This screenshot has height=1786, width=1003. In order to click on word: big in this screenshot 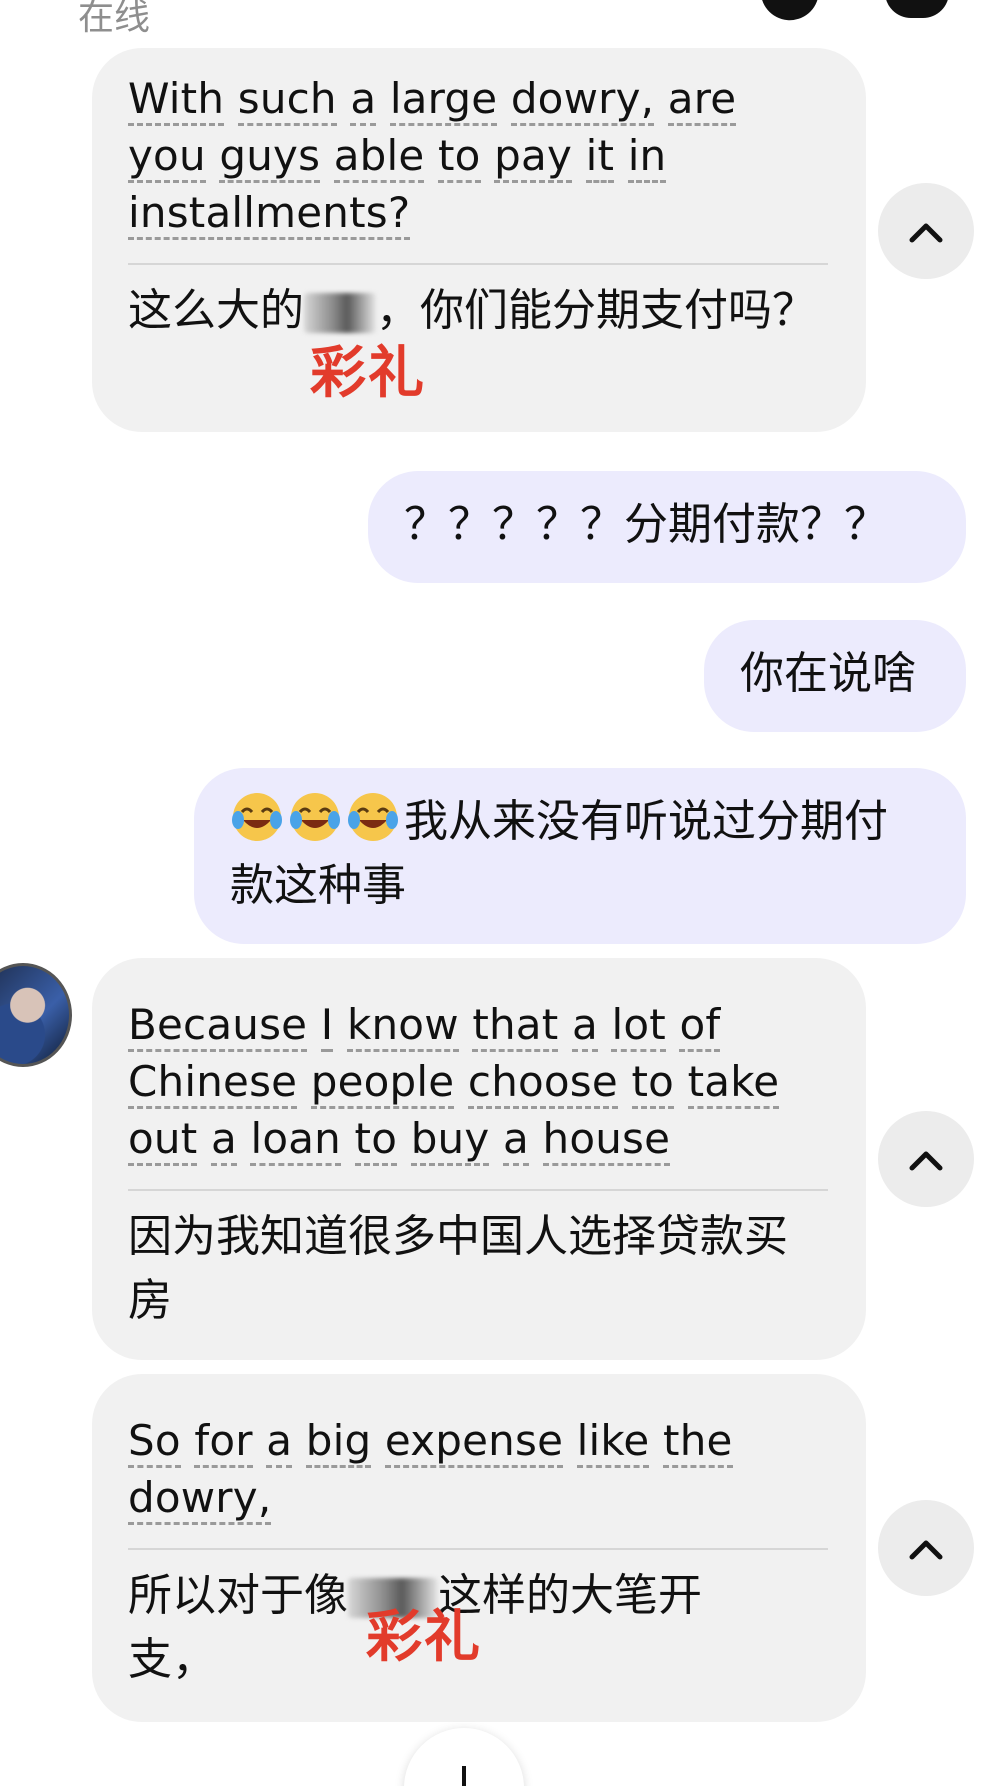, I will do `click(338, 1442)`.